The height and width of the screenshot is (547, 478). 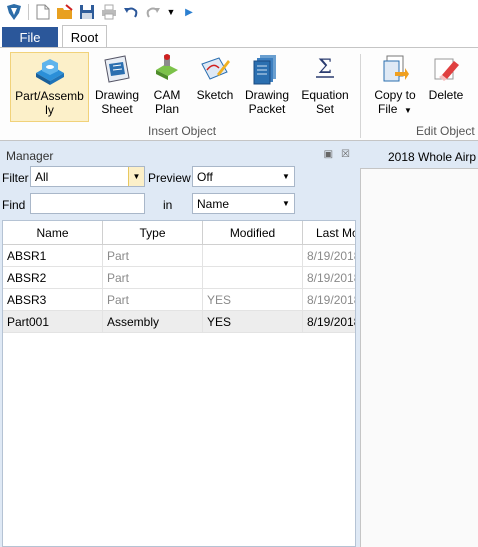 I want to click on customize-icon: ▼, so click(x=171, y=12).